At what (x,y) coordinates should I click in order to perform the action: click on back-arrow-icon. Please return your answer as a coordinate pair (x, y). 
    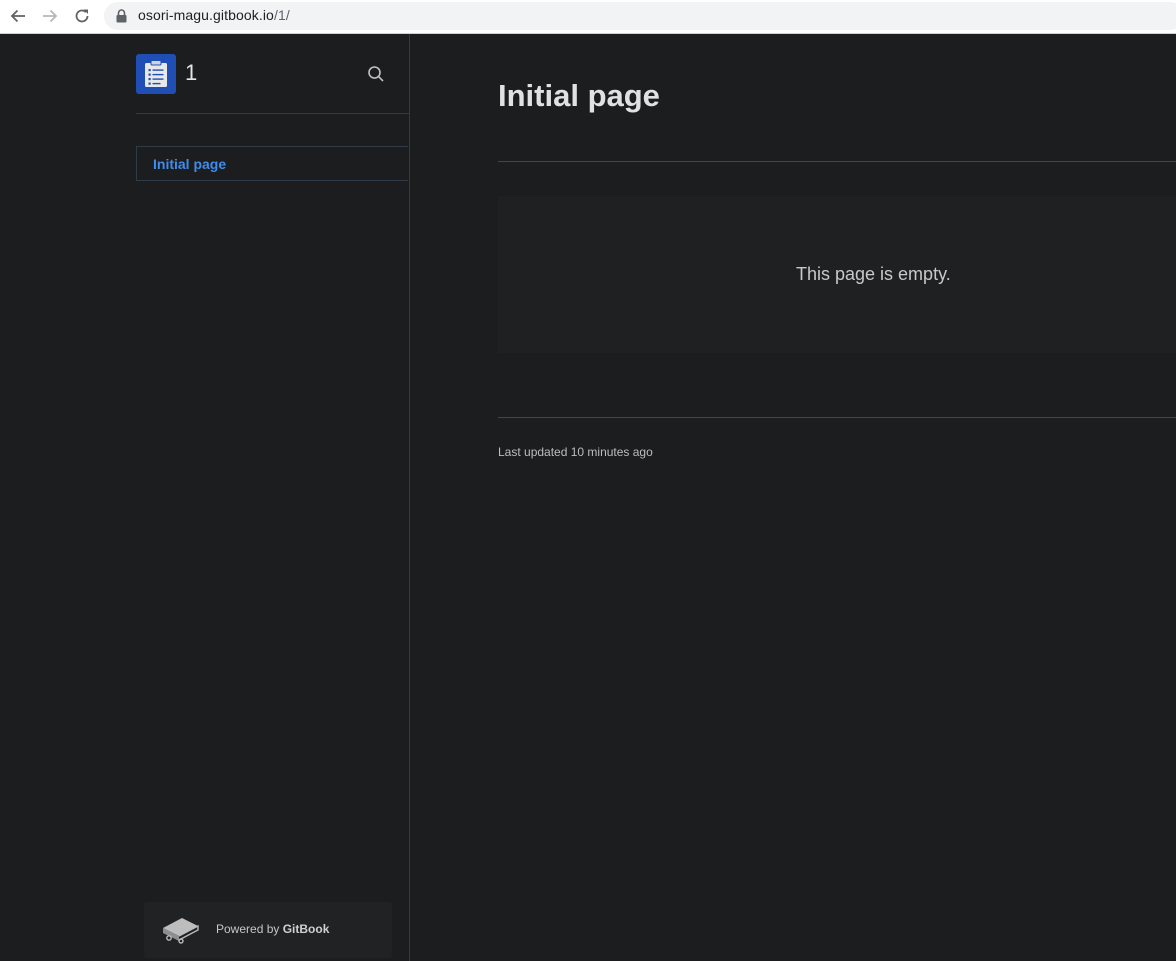
    Looking at the image, I should click on (17, 16).